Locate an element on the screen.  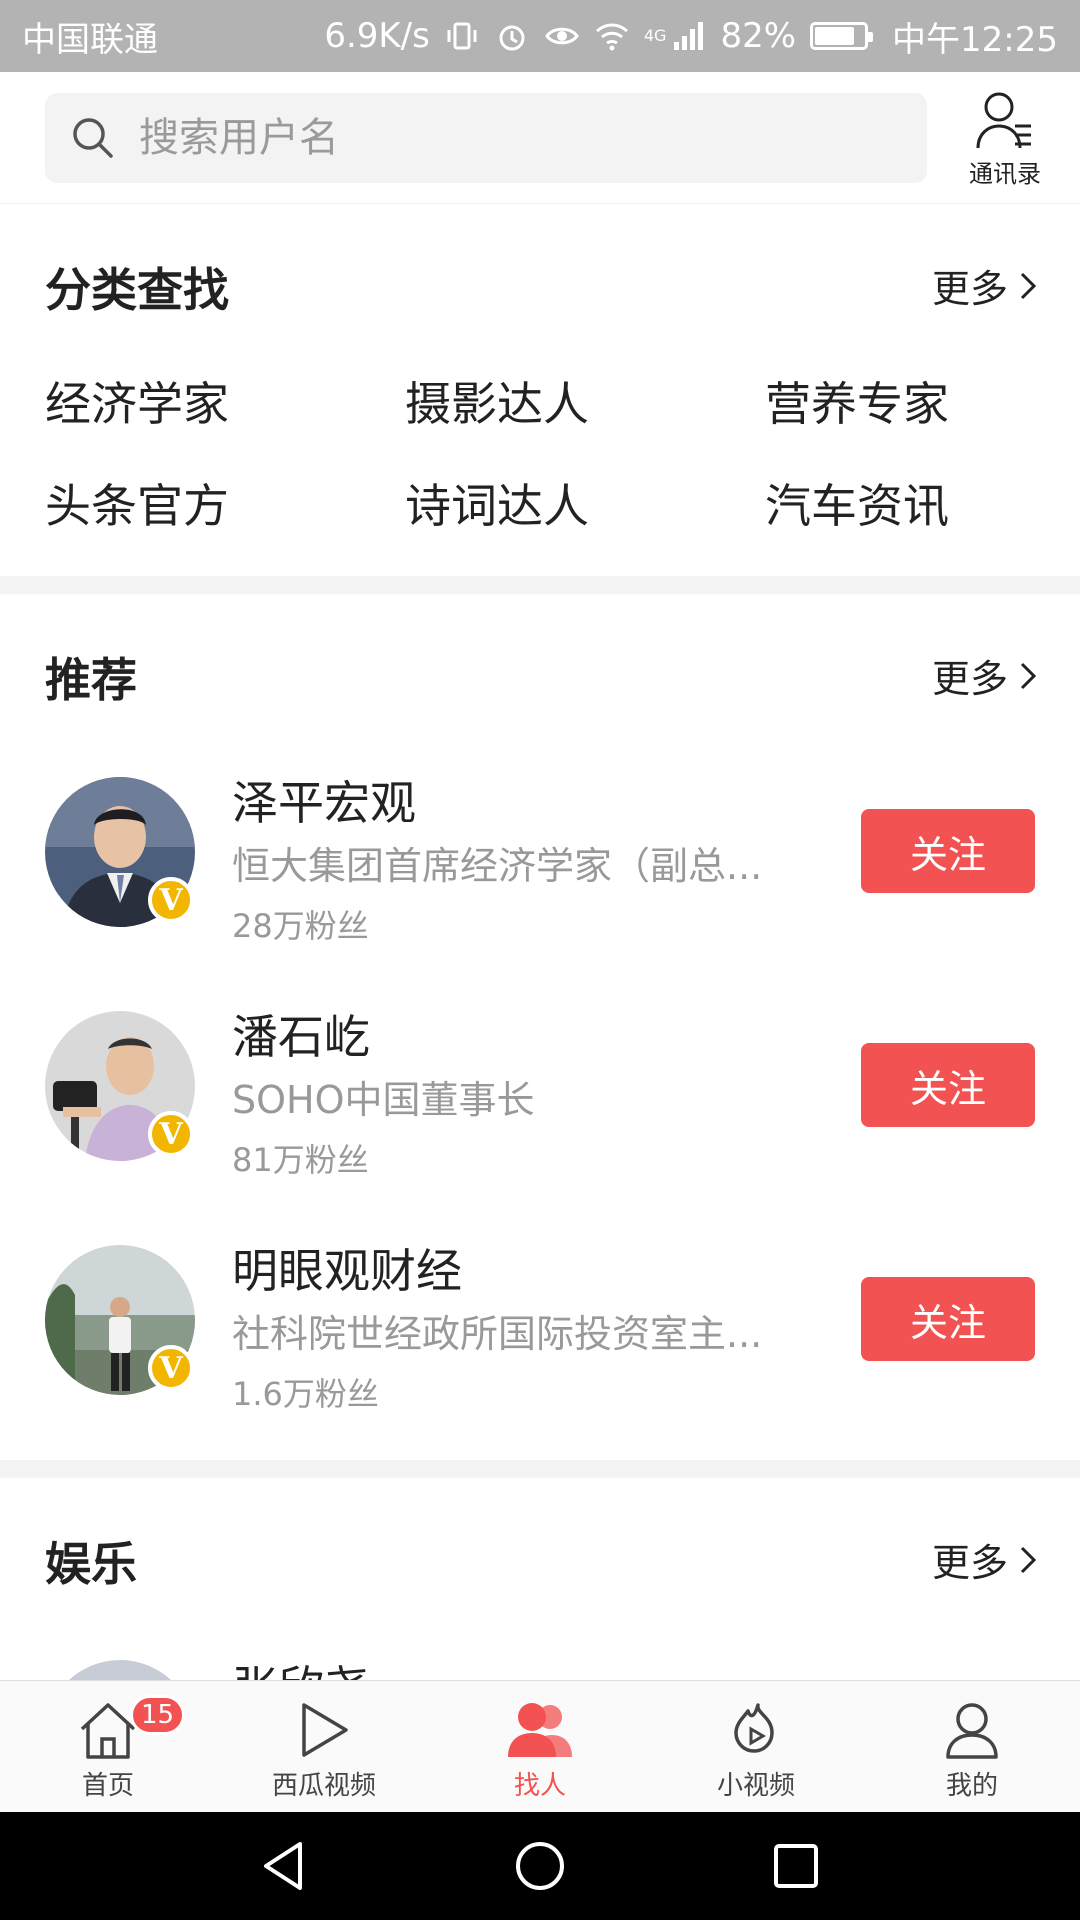
search-input is located at coordinates (519, 138).